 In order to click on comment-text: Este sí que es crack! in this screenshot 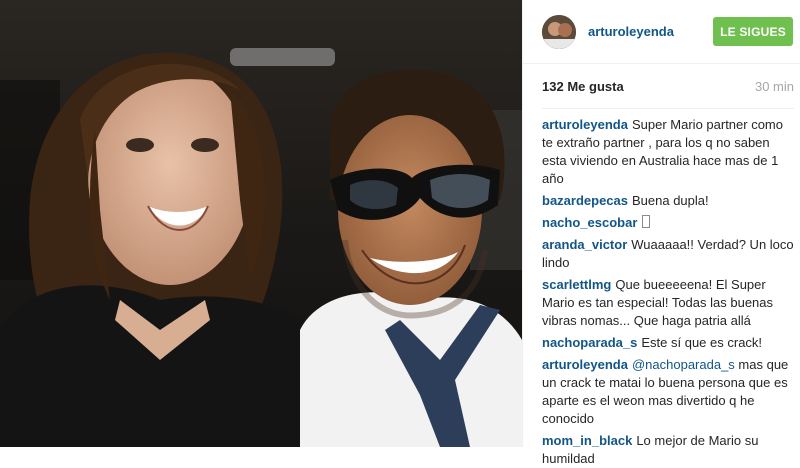, I will do `click(702, 342)`.